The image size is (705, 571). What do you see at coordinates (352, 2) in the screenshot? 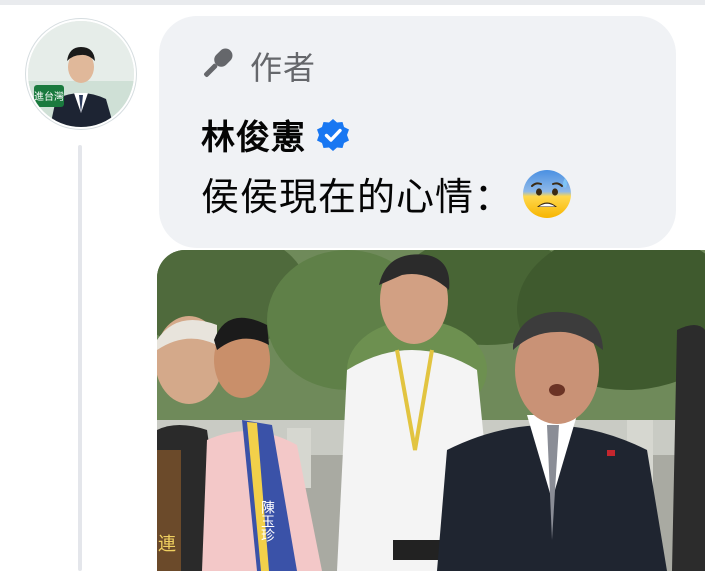
I see `top-divider` at bounding box center [352, 2].